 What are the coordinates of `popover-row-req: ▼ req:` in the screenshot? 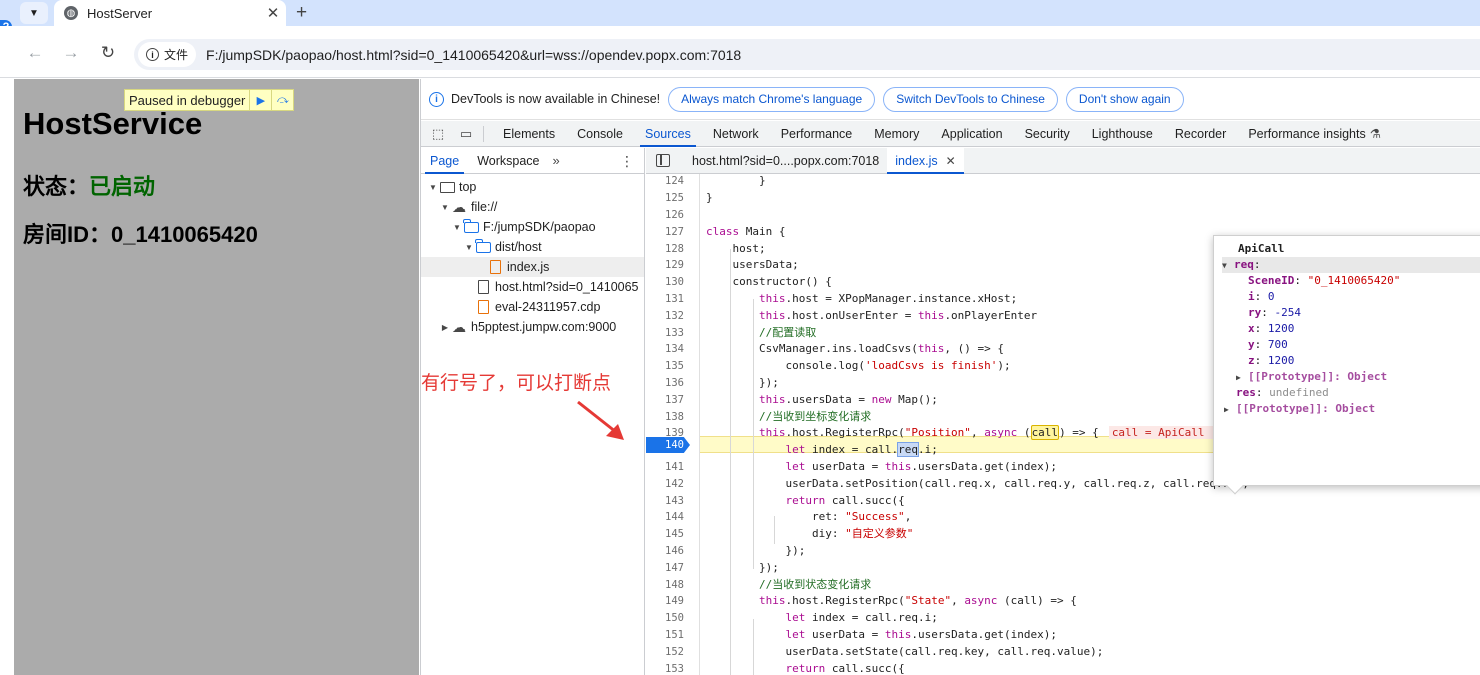 It's located at (1351, 265).